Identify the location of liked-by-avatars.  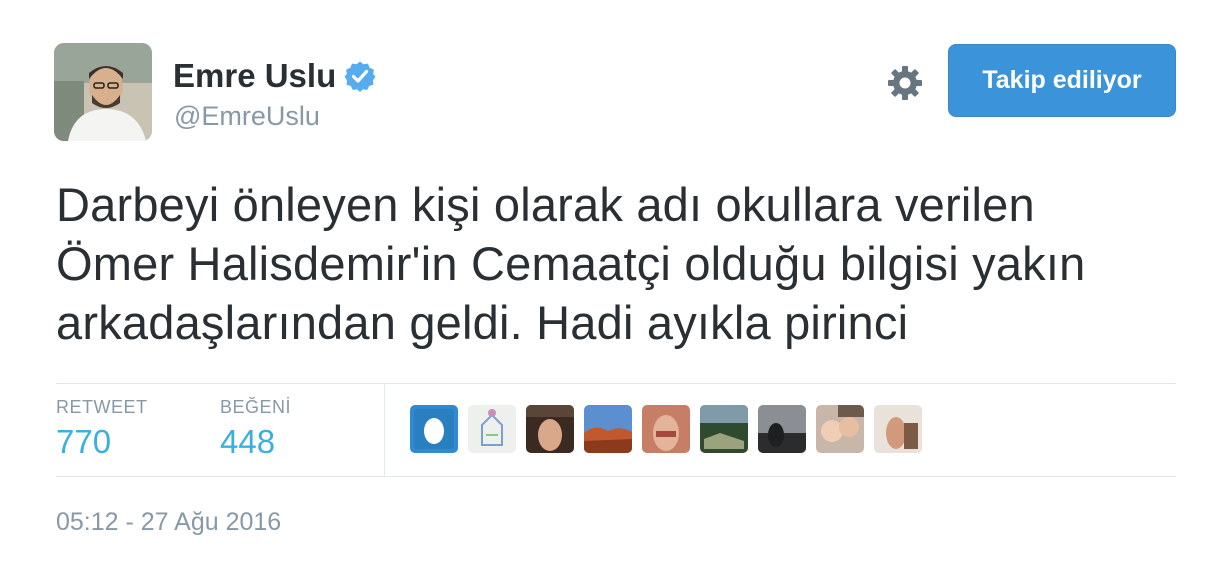
(666, 429).